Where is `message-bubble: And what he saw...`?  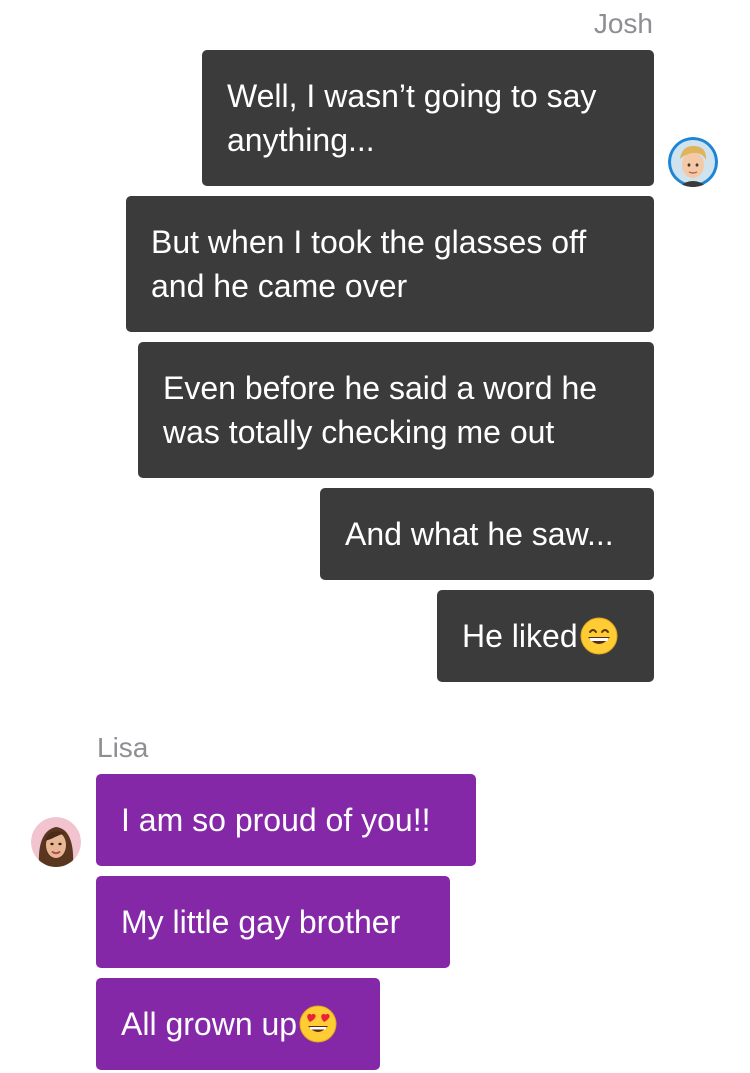
message-bubble: And what he saw... is located at coordinates (487, 534).